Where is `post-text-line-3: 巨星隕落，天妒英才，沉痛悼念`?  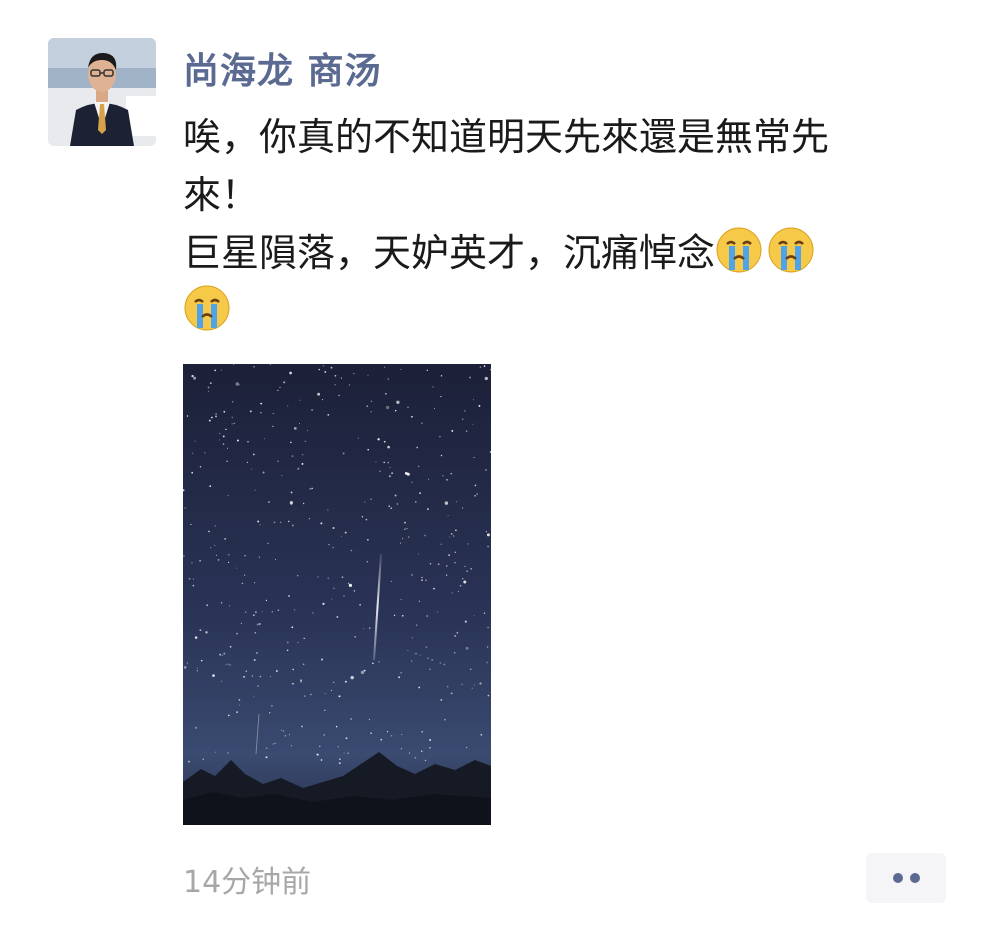 post-text-line-3: 巨星隕落，天妒英才，沉痛悼念 is located at coordinates (573, 253).